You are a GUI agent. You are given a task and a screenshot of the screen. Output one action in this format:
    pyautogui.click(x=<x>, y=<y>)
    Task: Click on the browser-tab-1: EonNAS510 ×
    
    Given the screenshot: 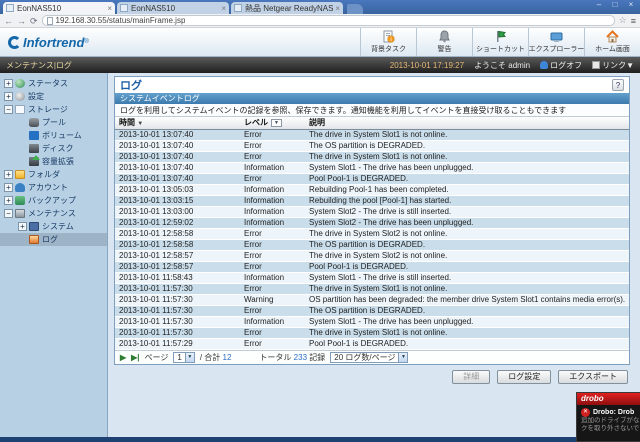 What is the action you would take?
    pyautogui.click(x=59, y=8)
    